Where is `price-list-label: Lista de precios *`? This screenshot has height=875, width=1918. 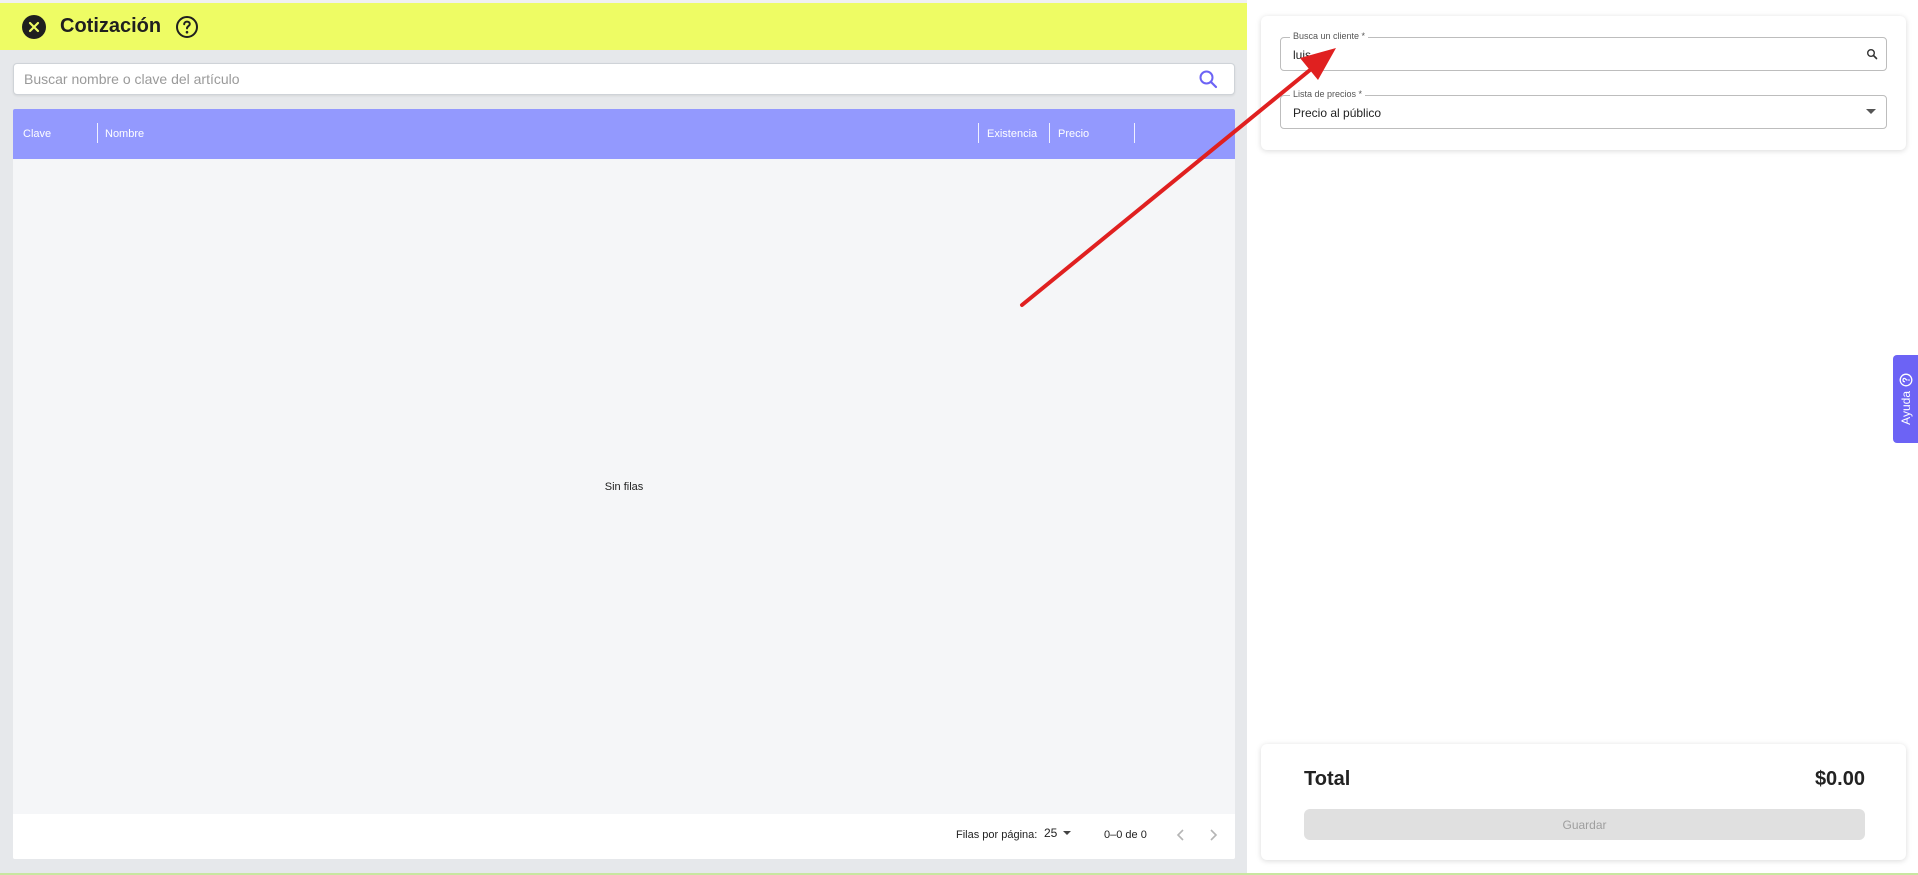 price-list-label: Lista de precios * is located at coordinates (1328, 94).